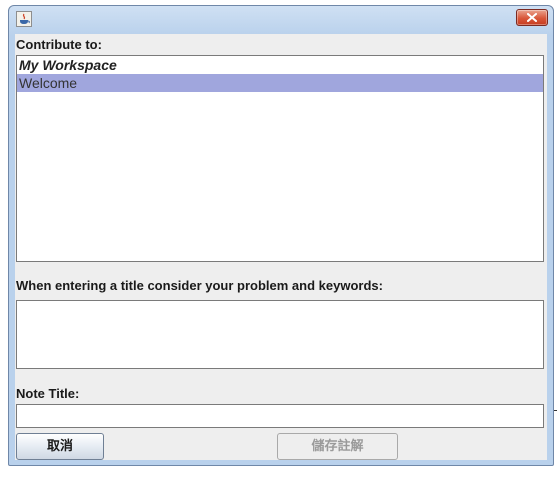  I want to click on save-note-button: 儲存註解, so click(337, 446).